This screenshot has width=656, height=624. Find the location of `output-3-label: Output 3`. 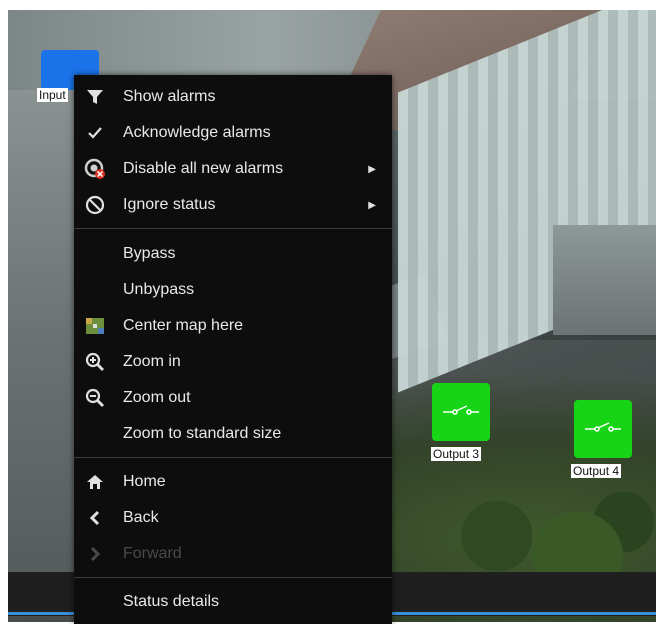

output-3-label: Output 3 is located at coordinates (456, 454).